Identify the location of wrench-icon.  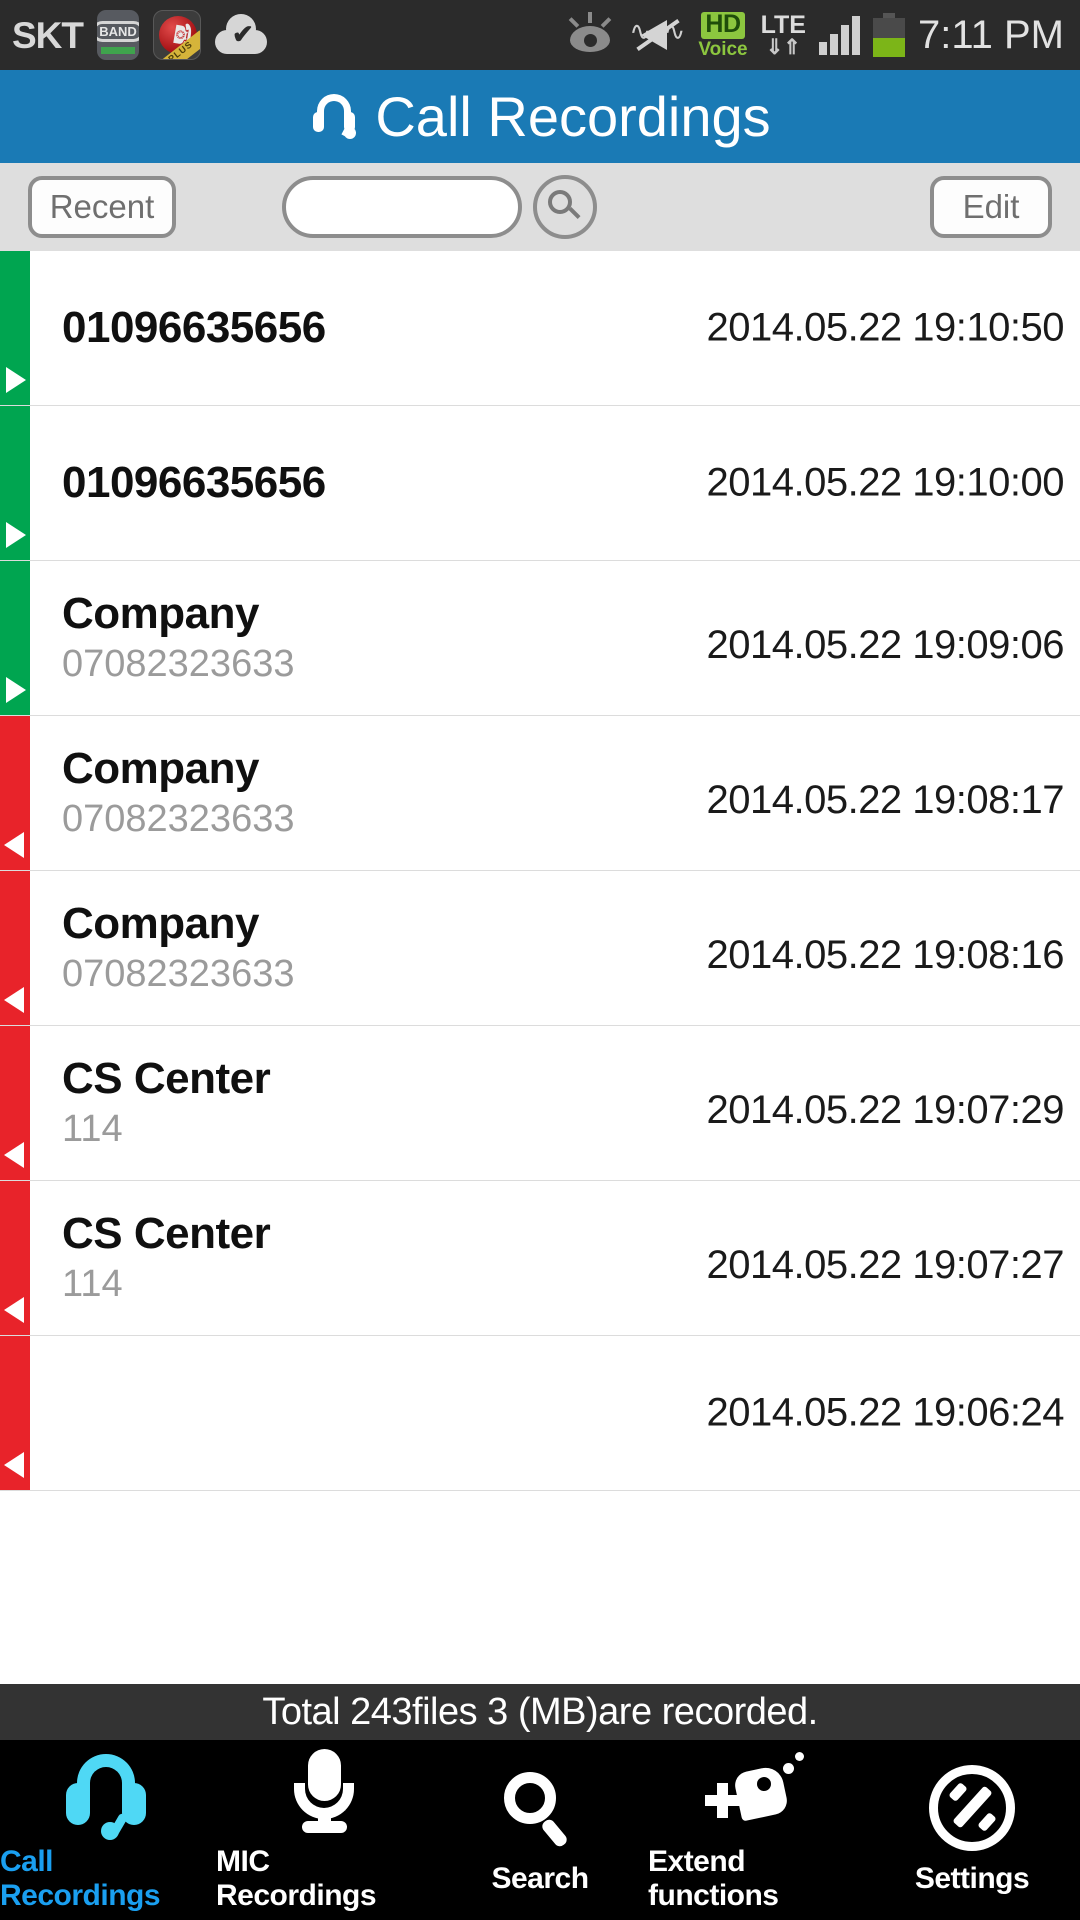
(972, 1808).